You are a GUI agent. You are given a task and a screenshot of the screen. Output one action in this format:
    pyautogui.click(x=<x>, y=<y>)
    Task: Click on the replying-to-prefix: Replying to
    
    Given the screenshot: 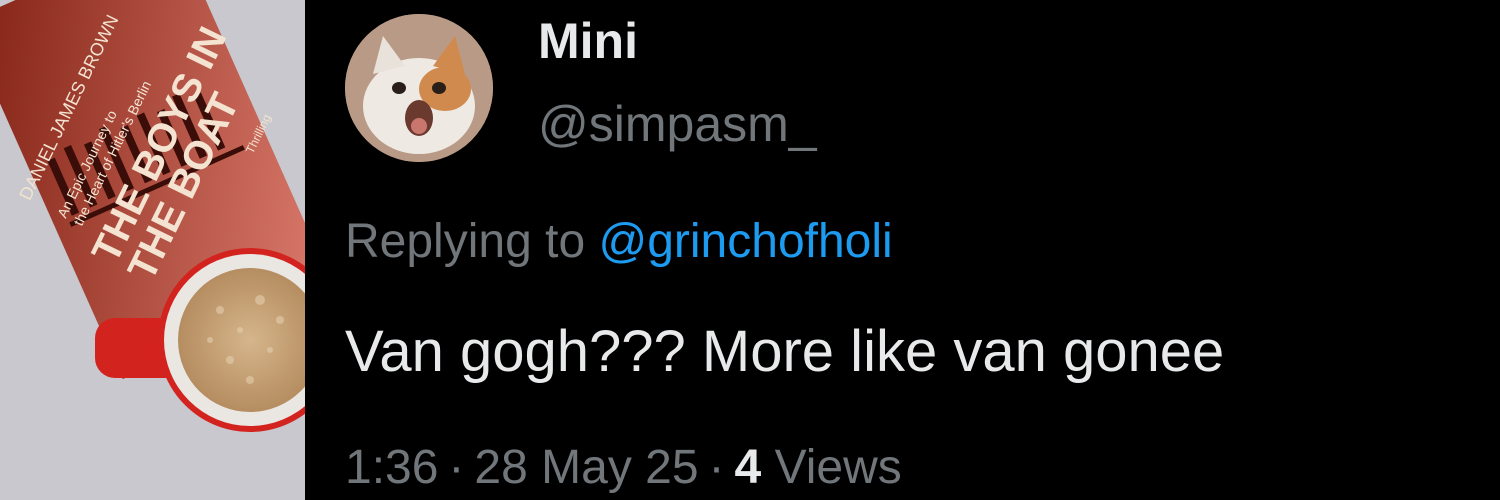 What is the action you would take?
    pyautogui.click(x=472, y=241)
    